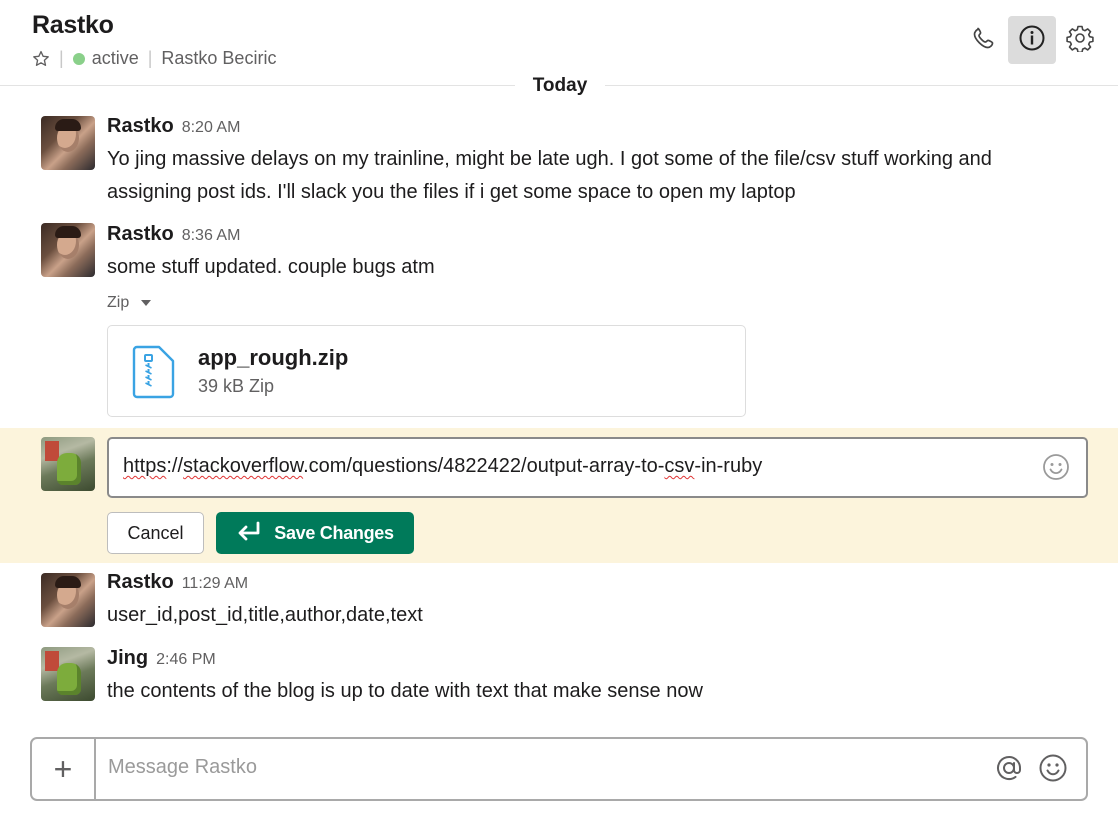 The height and width of the screenshot is (831, 1118). Describe the element at coordinates (271, 267) in the screenshot. I see `message-text: some stuff updated. couple bugs atm` at that location.